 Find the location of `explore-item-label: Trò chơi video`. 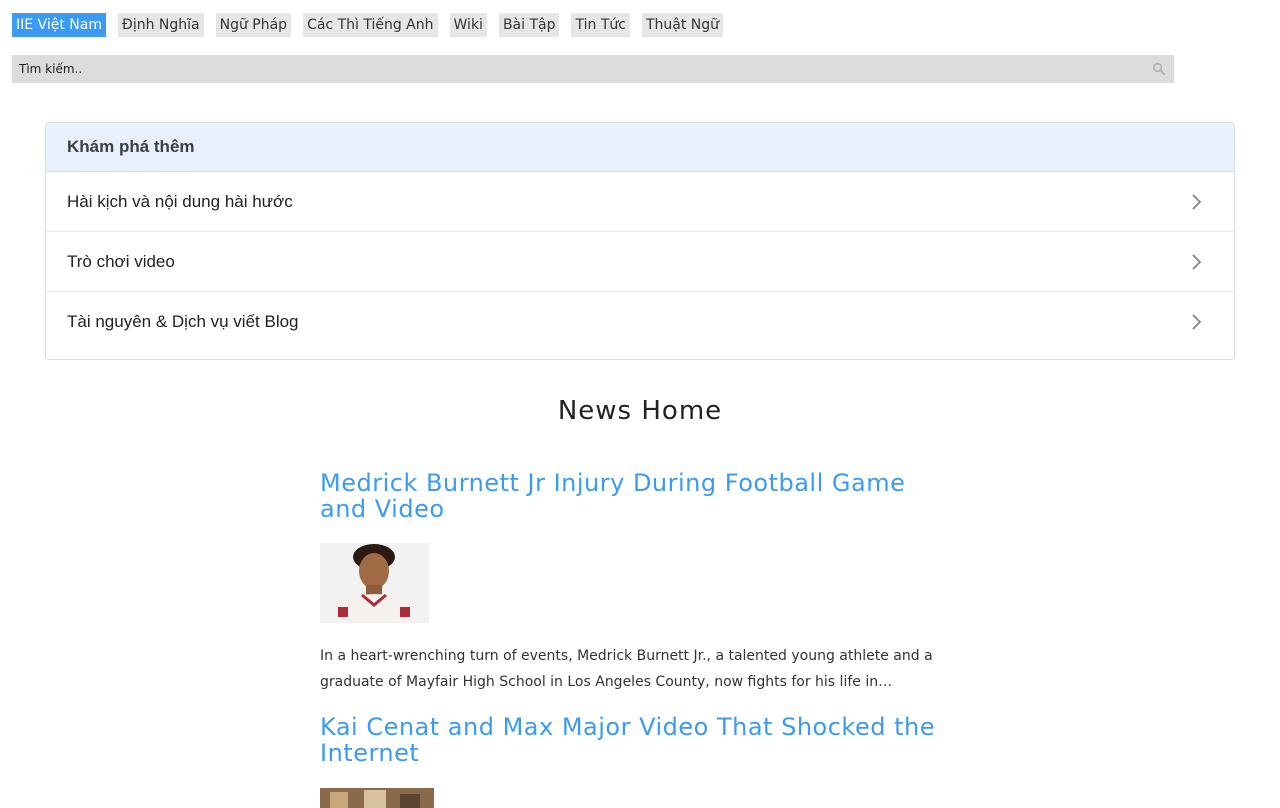

explore-item-label: Trò chơi video is located at coordinates (121, 261).